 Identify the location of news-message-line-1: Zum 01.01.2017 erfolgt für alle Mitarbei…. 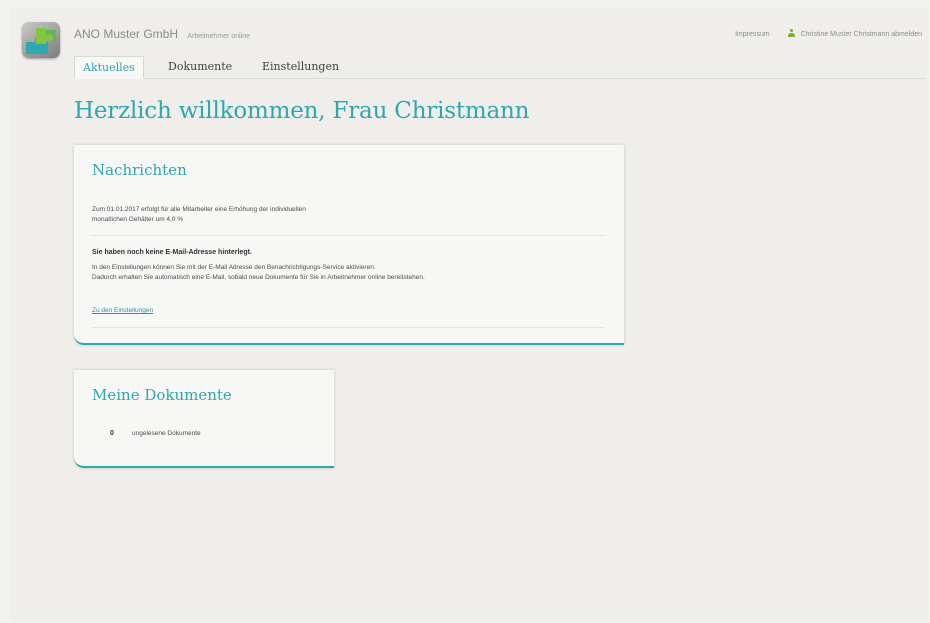
(199, 209).